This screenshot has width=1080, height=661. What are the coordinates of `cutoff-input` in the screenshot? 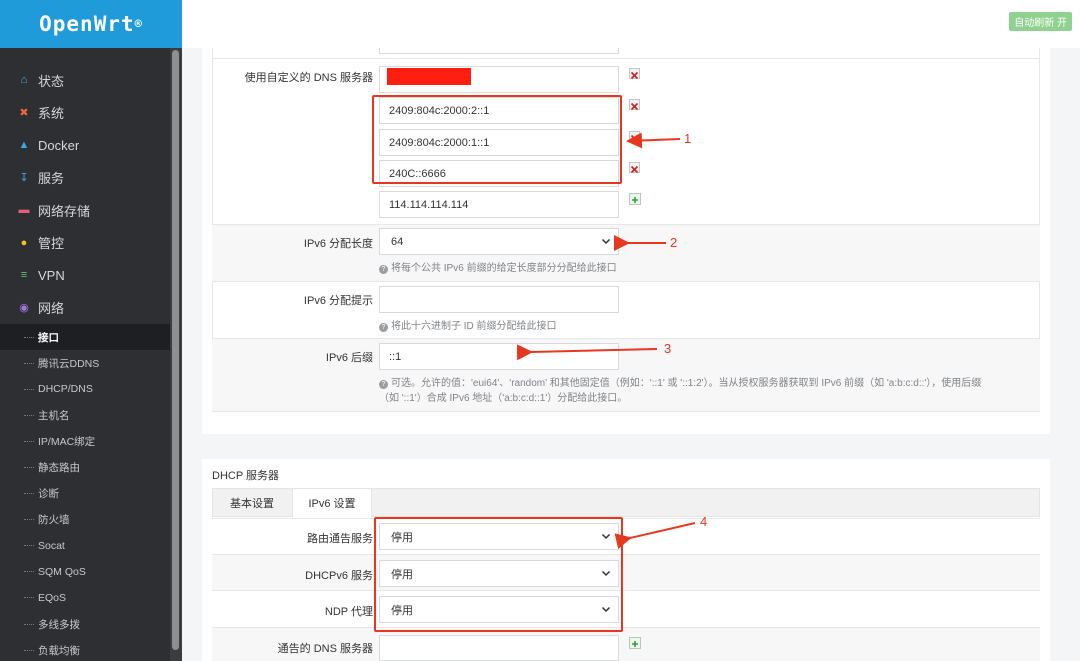 It's located at (499, 51).